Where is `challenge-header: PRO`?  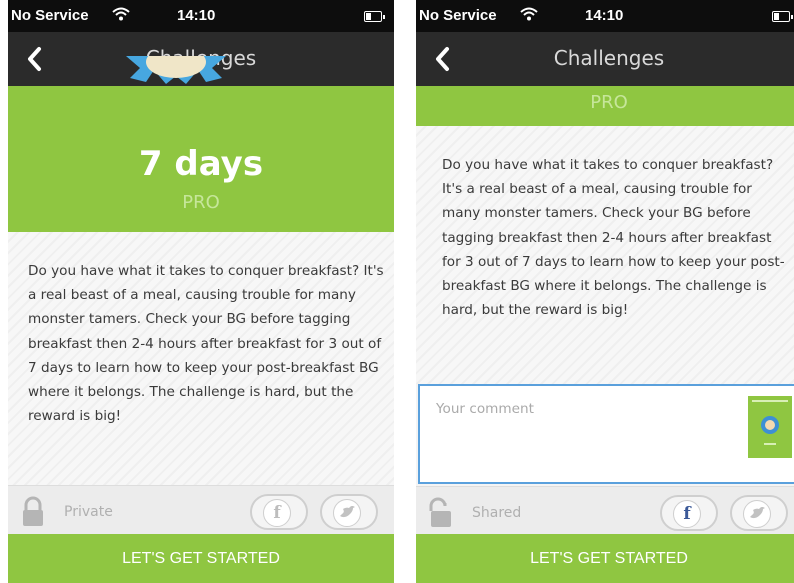
challenge-header: PRO is located at coordinates (605, 106).